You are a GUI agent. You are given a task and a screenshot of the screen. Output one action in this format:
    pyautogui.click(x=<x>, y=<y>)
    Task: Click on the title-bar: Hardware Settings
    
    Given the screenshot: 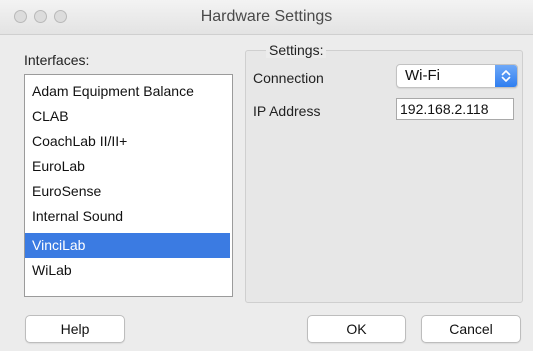 What is the action you would take?
    pyautogui.click(x=266, y=17)
    